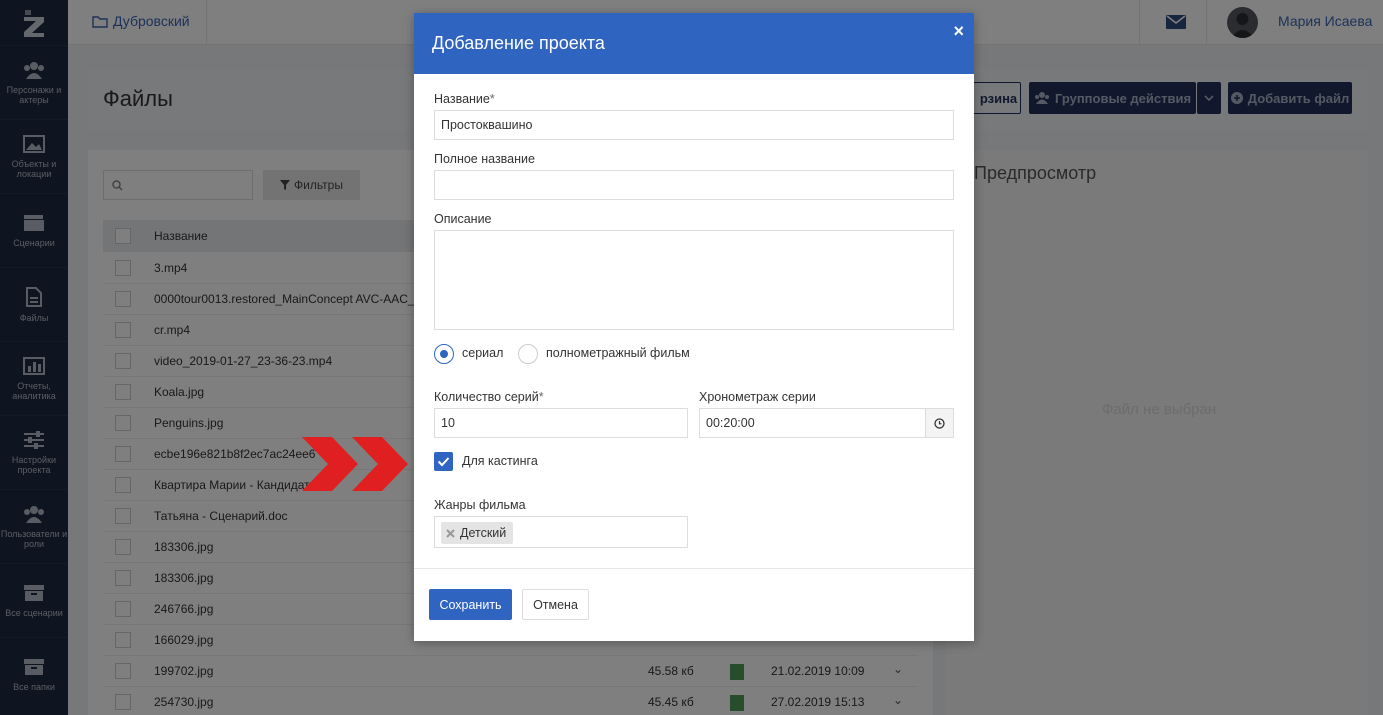  What do you see at coordinates (480, 505) in the screenshot?
I see `genres-label: Жанры фильма` at bounding box center [480, 505].